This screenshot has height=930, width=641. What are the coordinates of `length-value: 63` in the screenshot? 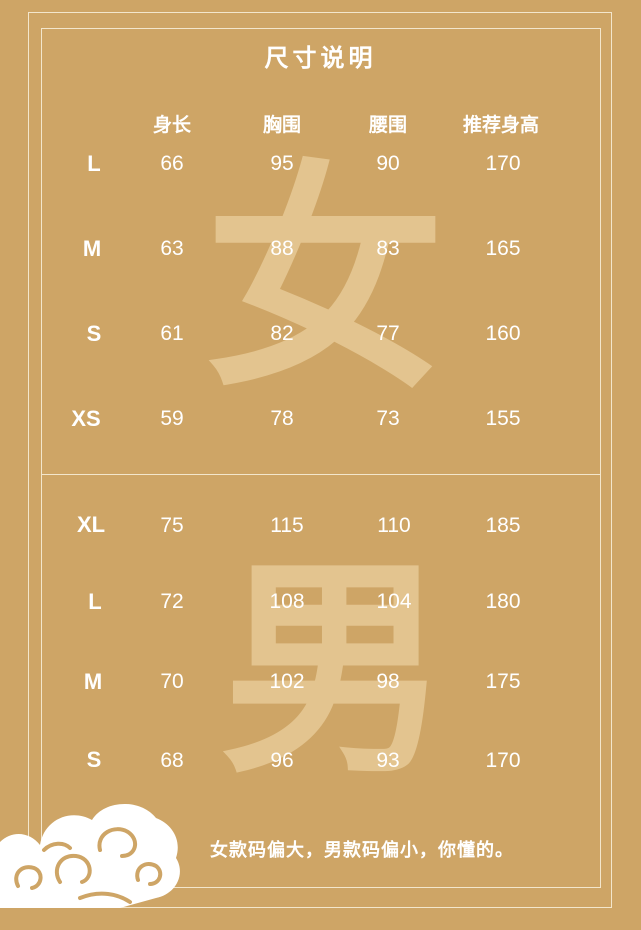 It's located at (172, 248).